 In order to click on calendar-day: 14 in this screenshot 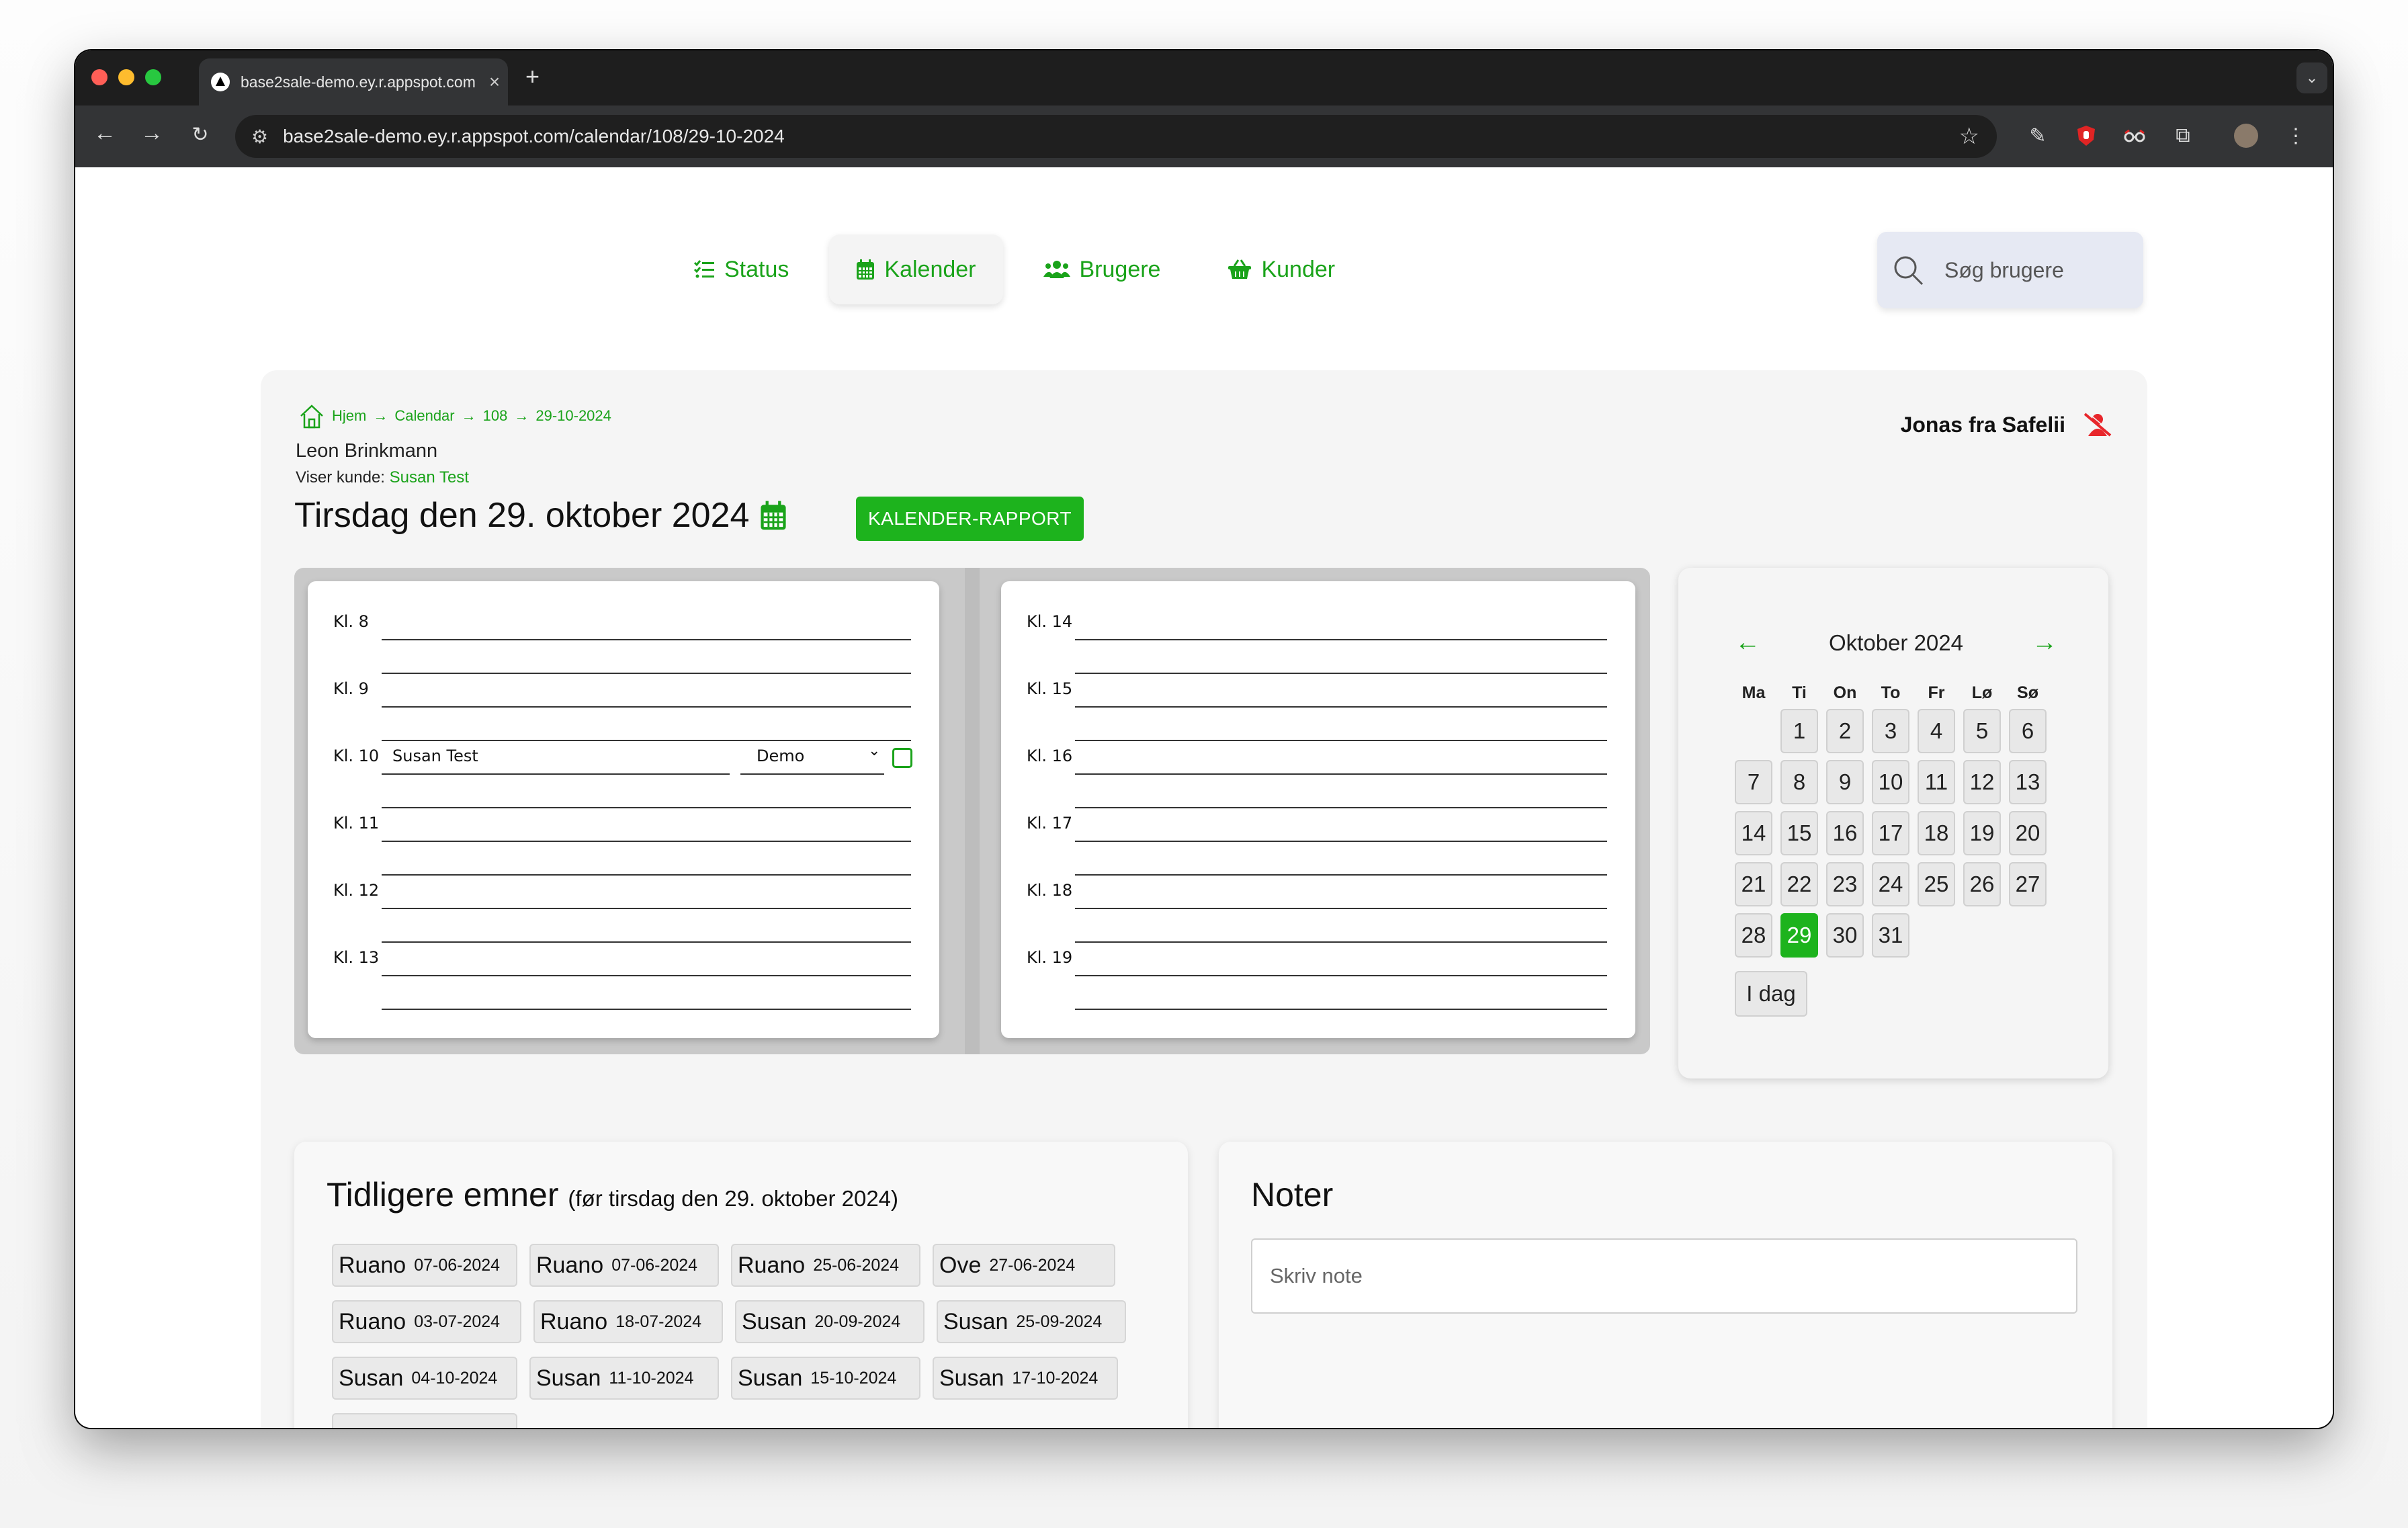, I will do `click(1753, 833)`.